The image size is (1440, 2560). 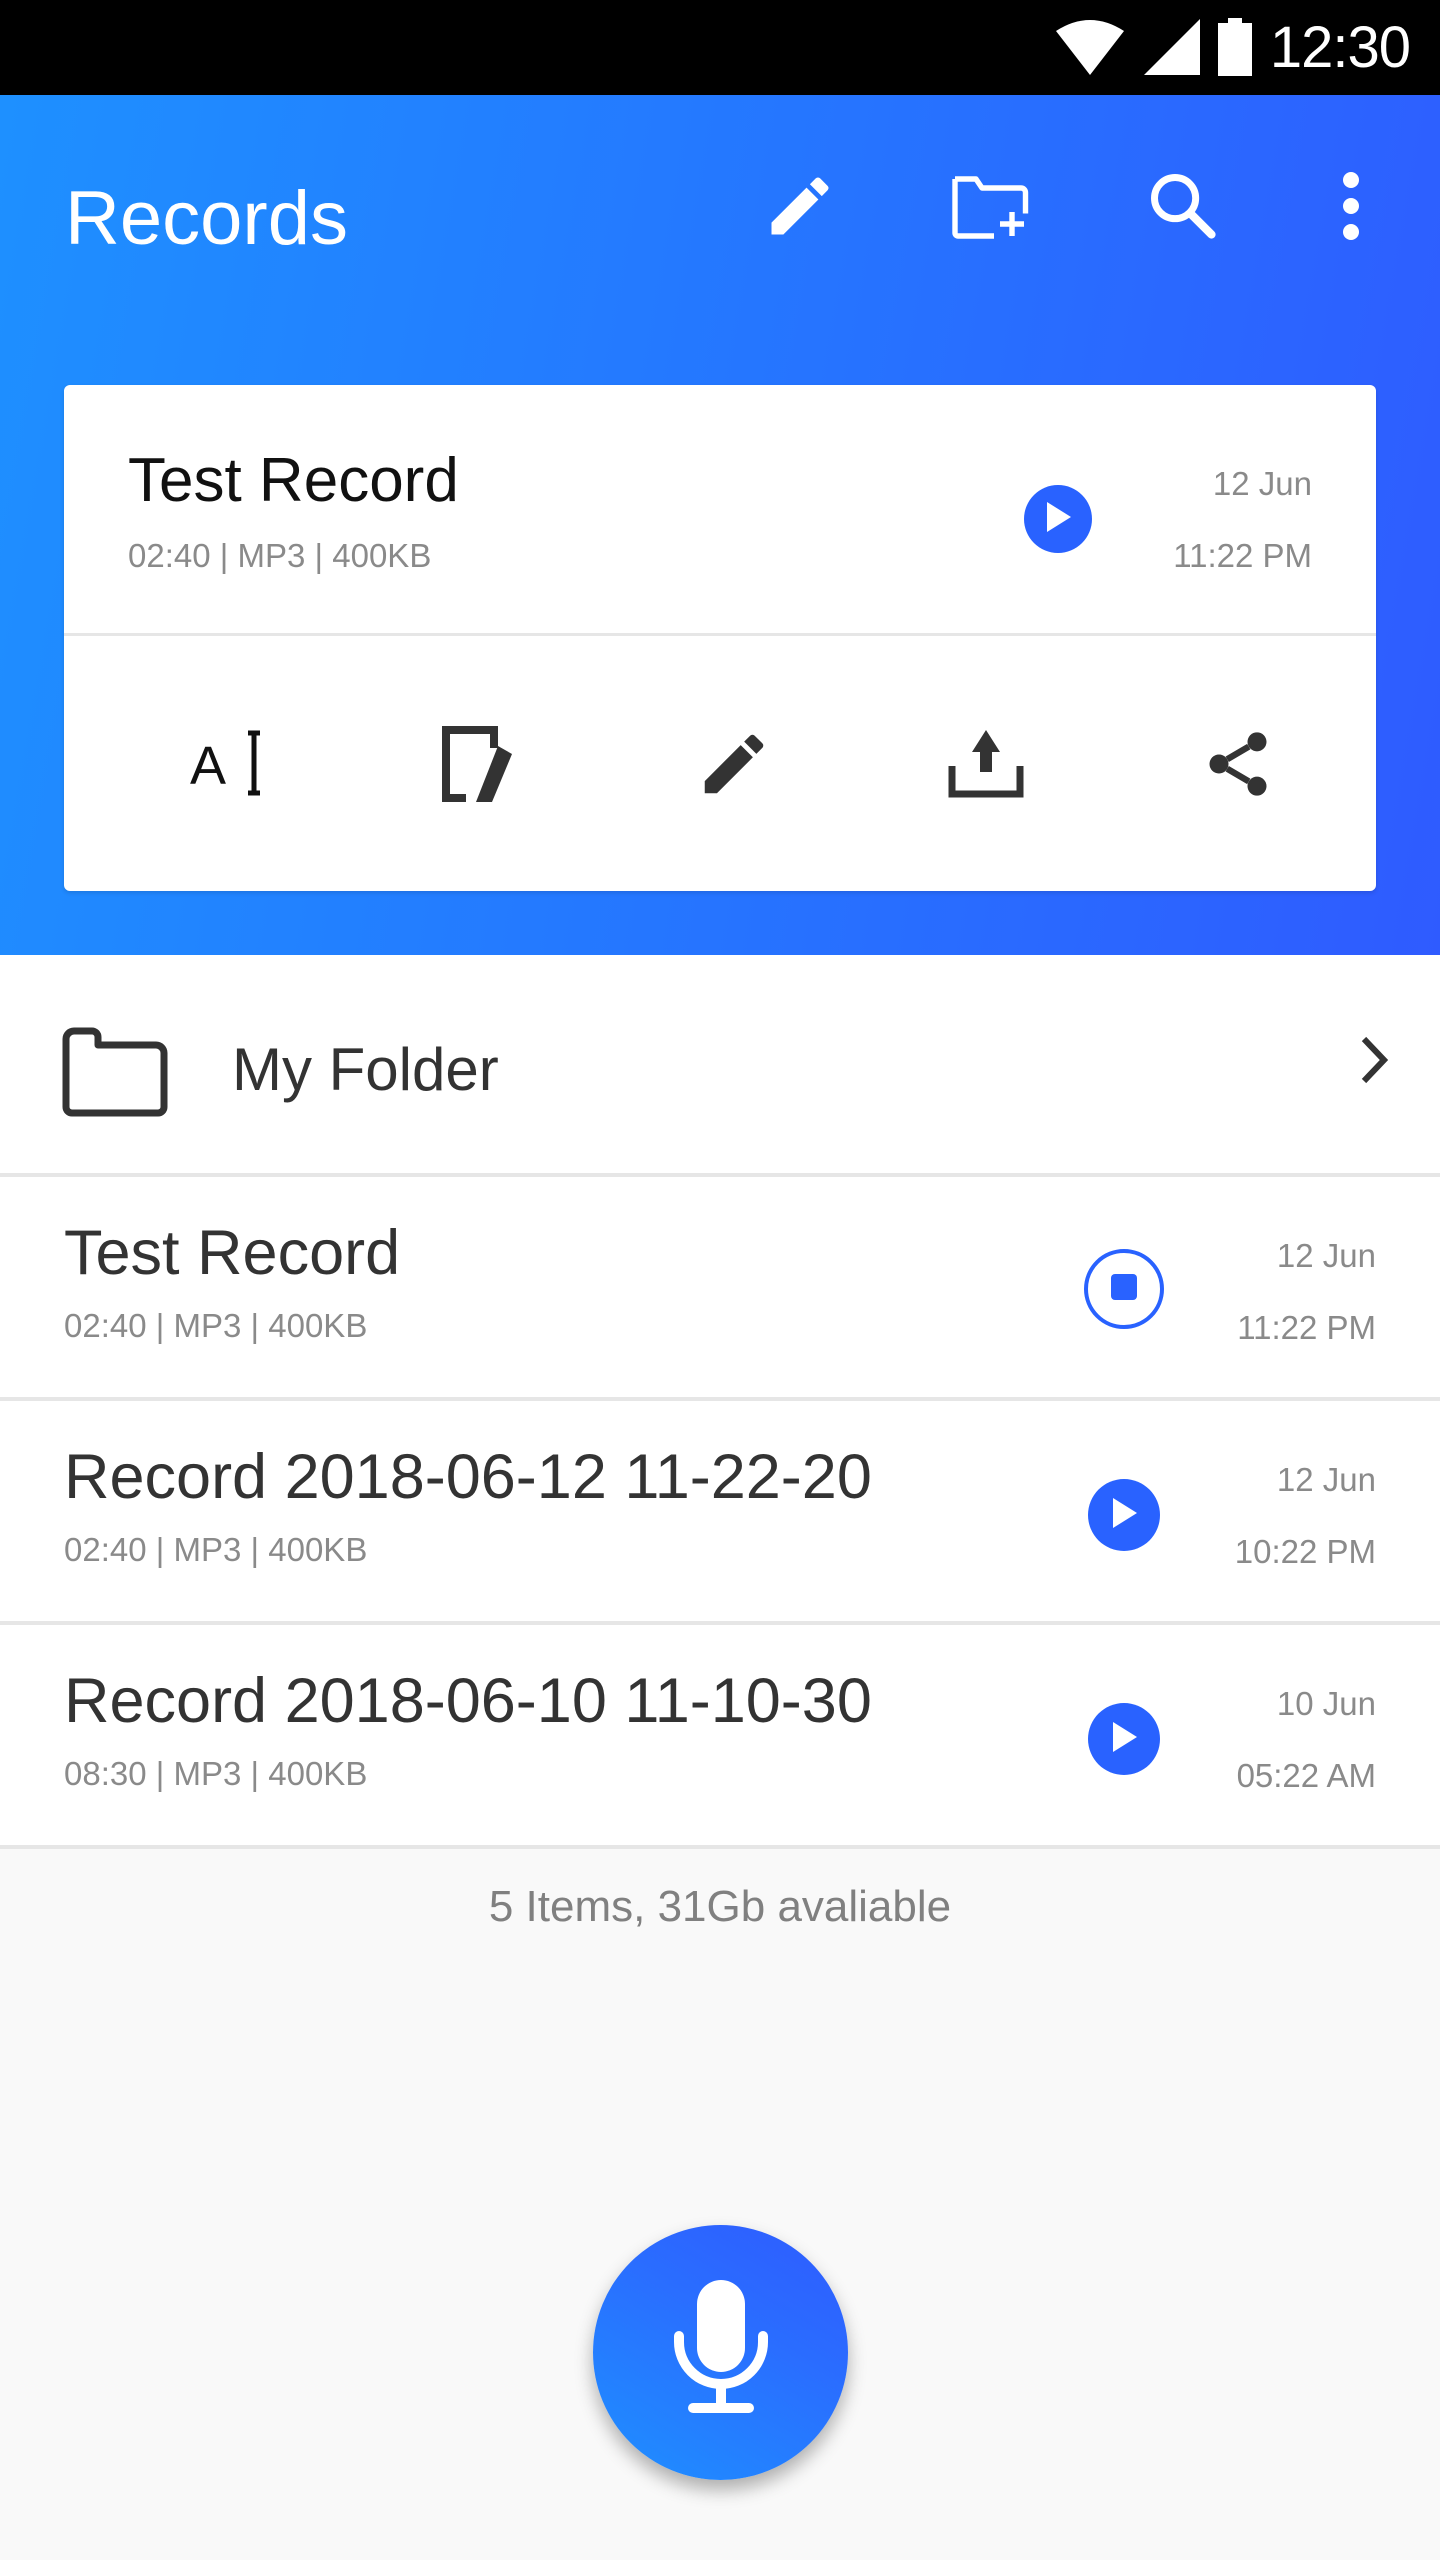 What do you see at coordinates (468, 1477) in the screenshot?
I see `record-title: Record 2018-06-12 11-22-20` at bounding box center [468, 1477].